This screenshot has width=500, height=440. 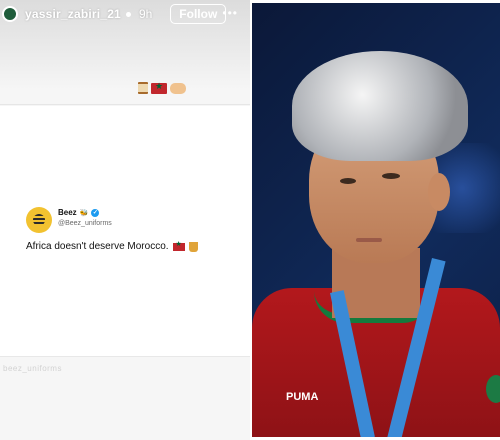 What do you see at coordinates (95, 212) in the screenshot?
I see `verified-badge-icon: ✓` at bounding box center [95, 212].